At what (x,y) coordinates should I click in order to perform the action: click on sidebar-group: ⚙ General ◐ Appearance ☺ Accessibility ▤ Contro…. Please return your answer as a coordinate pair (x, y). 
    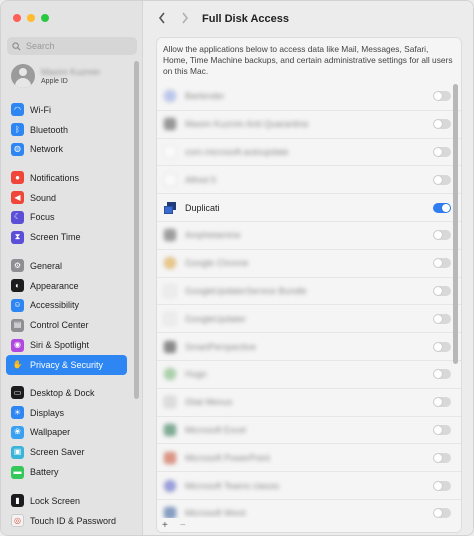
    Looking at the image, I should click on (66, 315).